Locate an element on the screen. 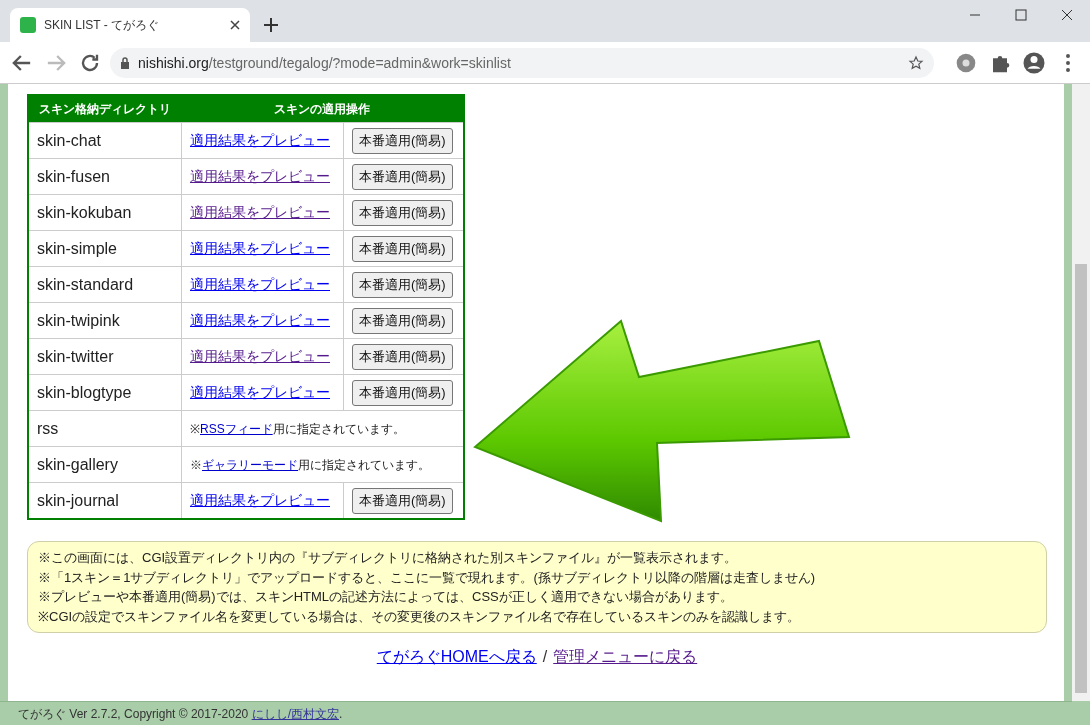 Image resolution: width=1090 pixels, height=725 pixels. site-favicon-icon is located at coordinates (28, 25).